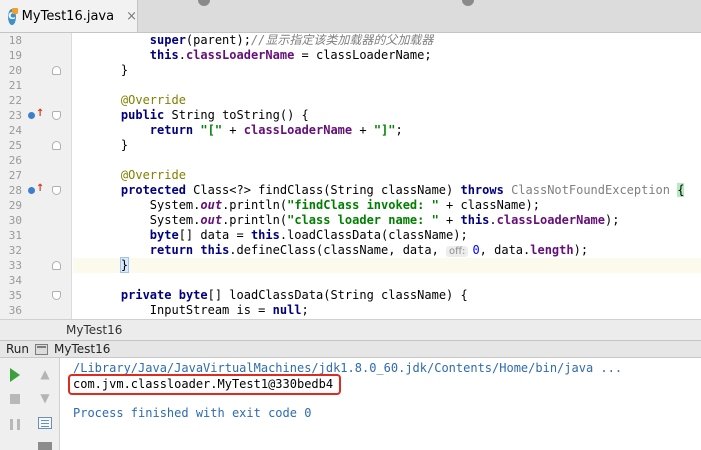  What do you see at coordinates (681, 190) in the screenshot?
I see `matched-brace: {` at bounding box center [681, 190].